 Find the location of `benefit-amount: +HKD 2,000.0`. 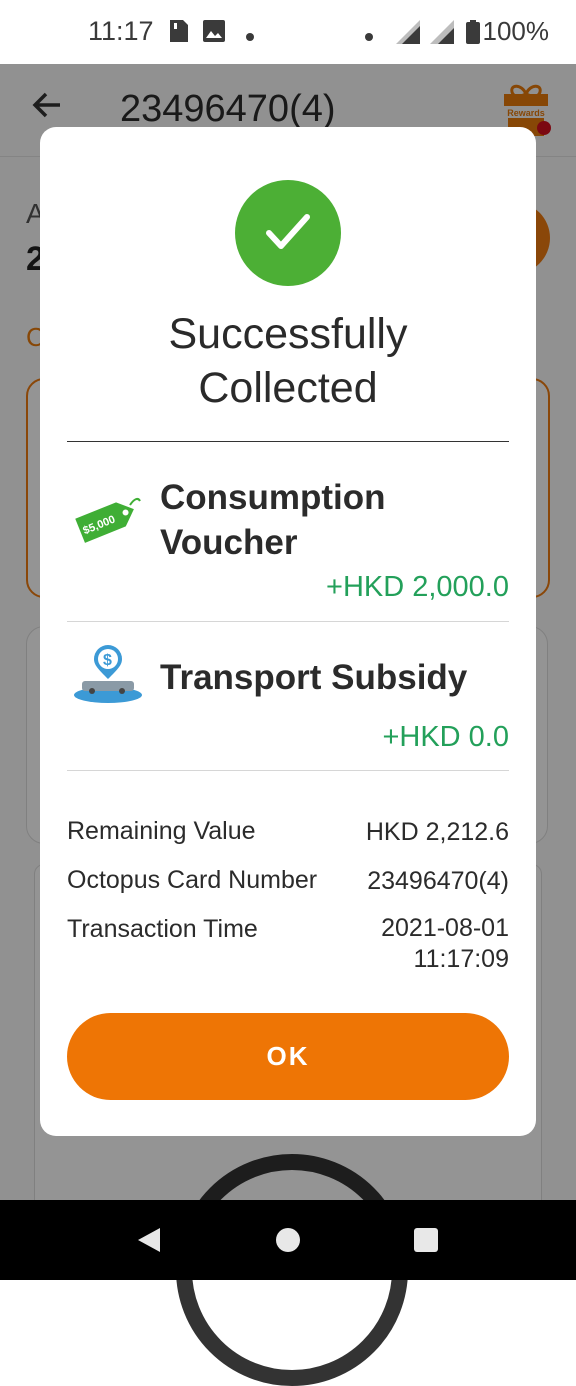

benefit-amount: +HKD 2,000.0 is located at coordinates (417, 587).